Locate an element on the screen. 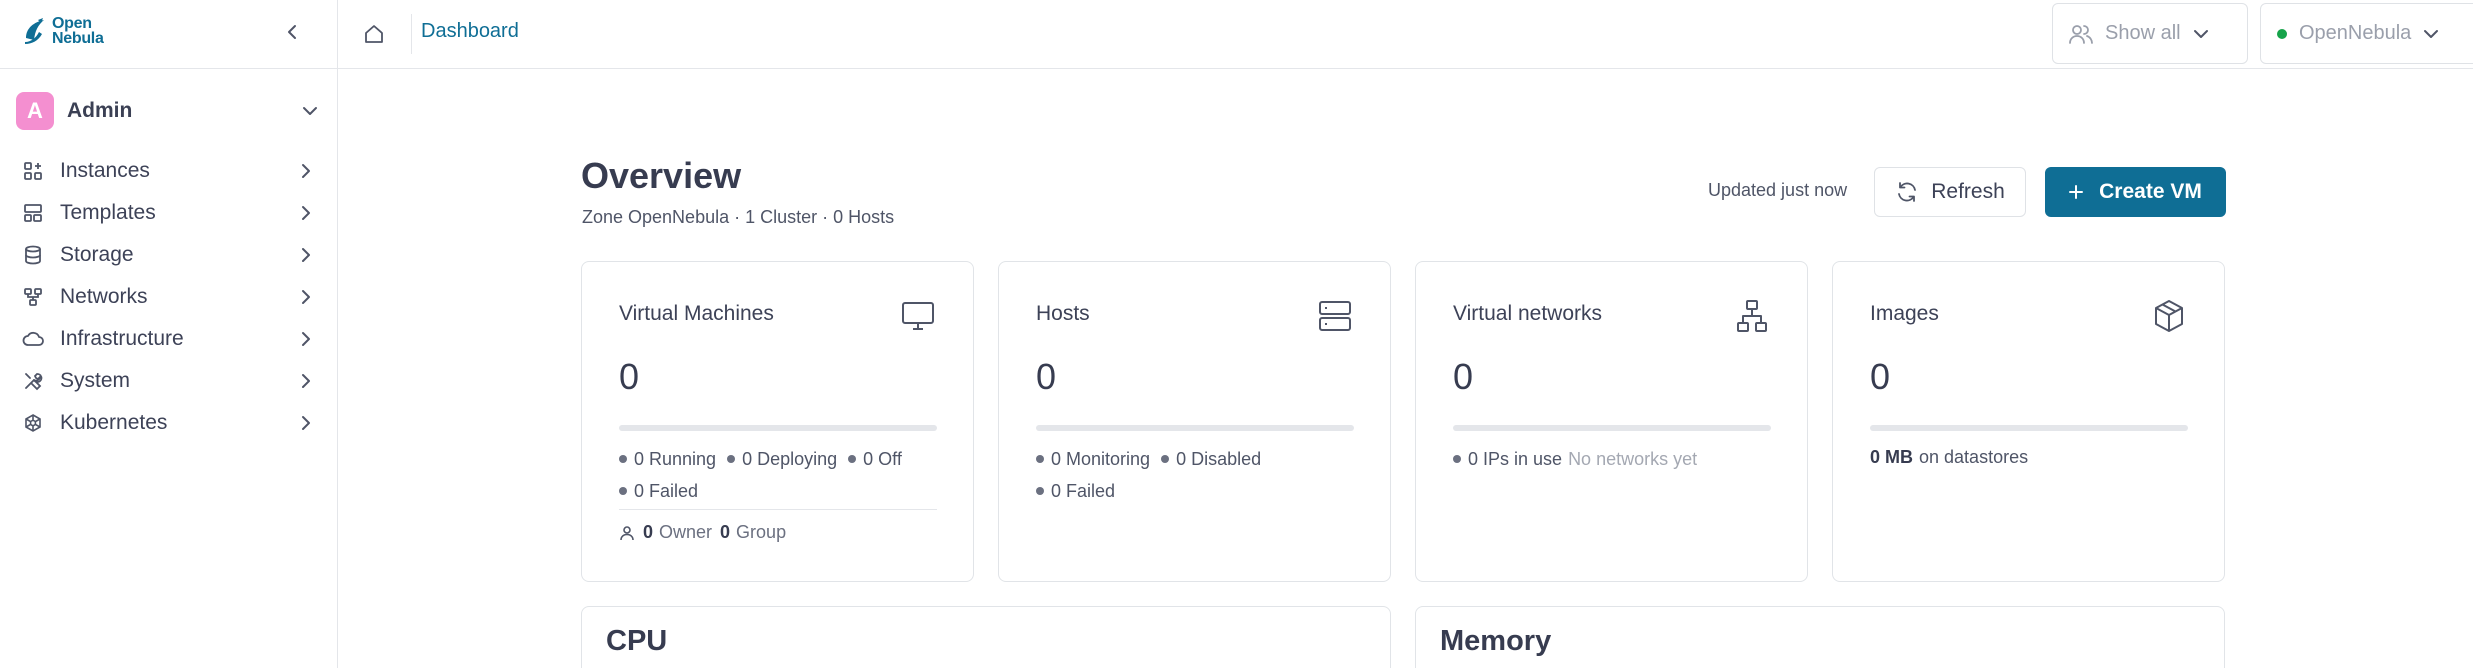 The width and height of the screenshot is (2473, 668). off-count: 0 Off is located at coordinates (882, 459).